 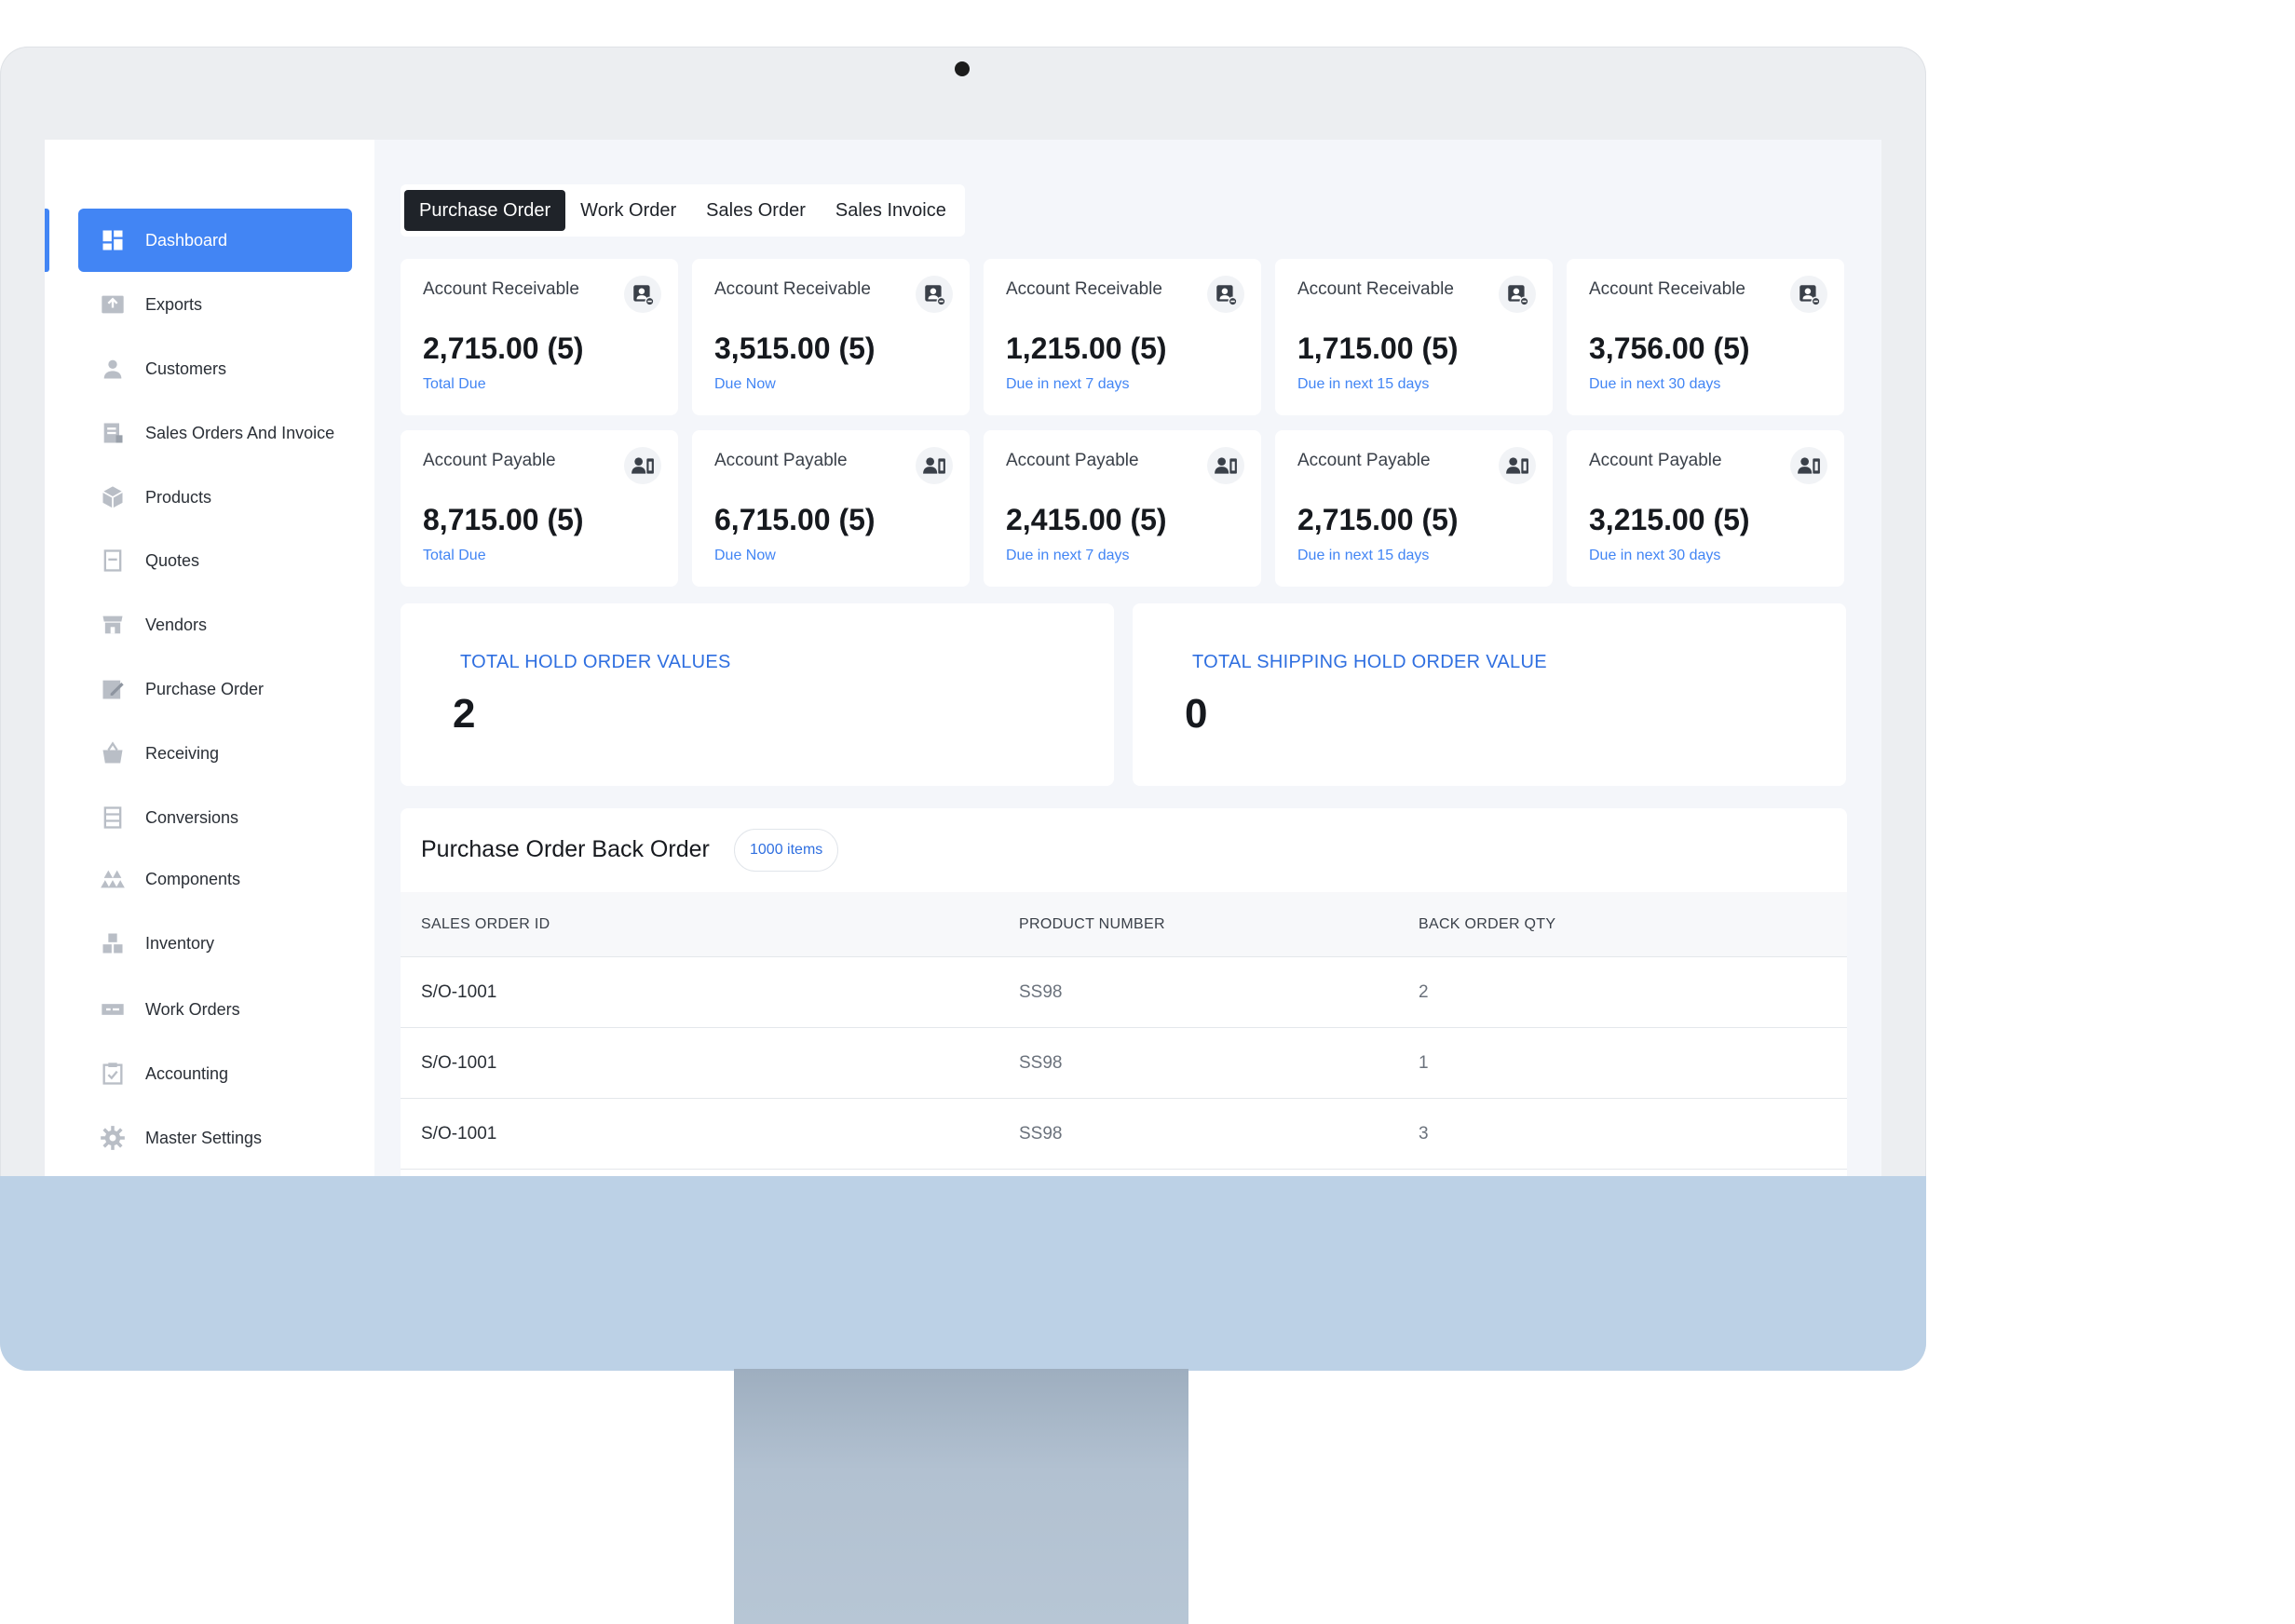 What do you see at coordinates (215, 560) in the screenshot?
I see `sidebar-item-quotes: Quotes` at bounding box center [215, 560].